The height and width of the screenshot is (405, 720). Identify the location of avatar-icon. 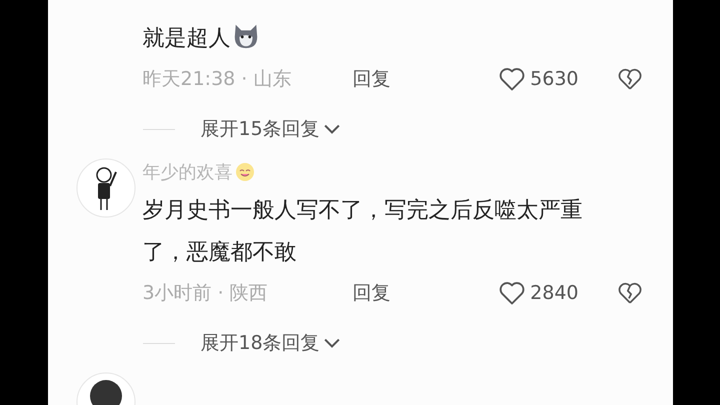
(106, 188).